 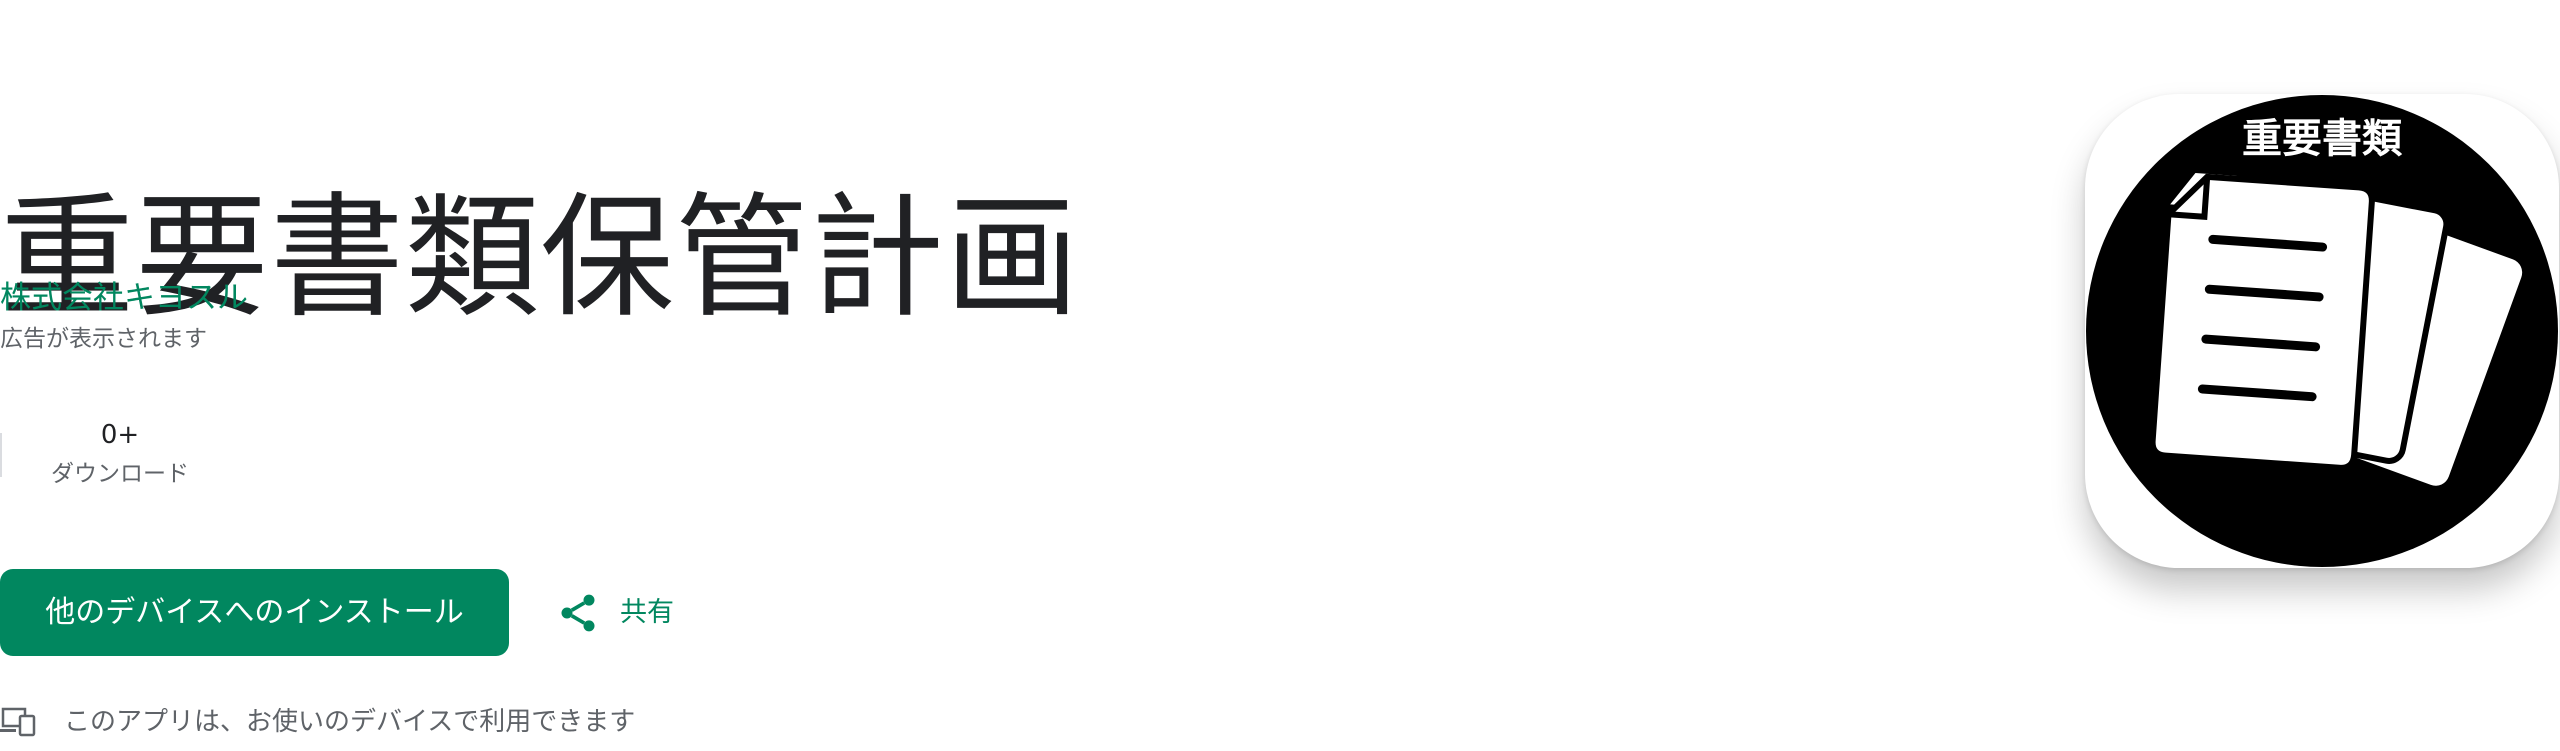 What do you see at coordinates (120, 474) in the screenshot?
I see `downloads-label: ダウンロード` at bounding box center [120, 474].